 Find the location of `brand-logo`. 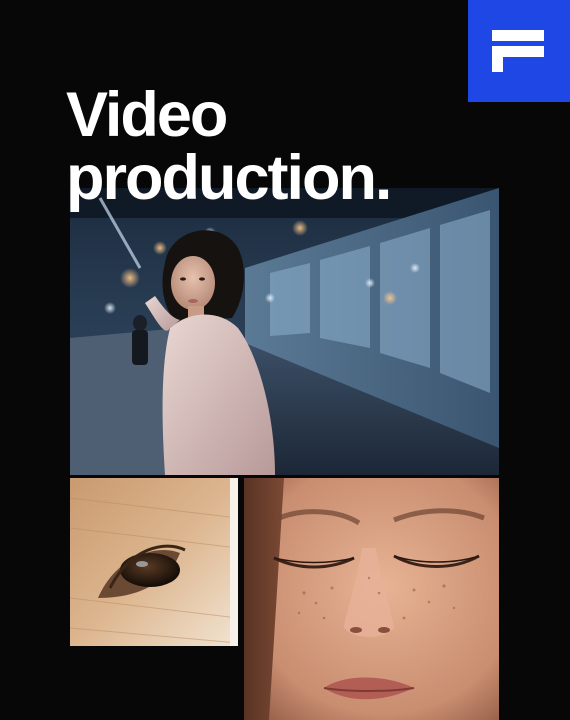

brand-logo is located at coordinates (519, 51).